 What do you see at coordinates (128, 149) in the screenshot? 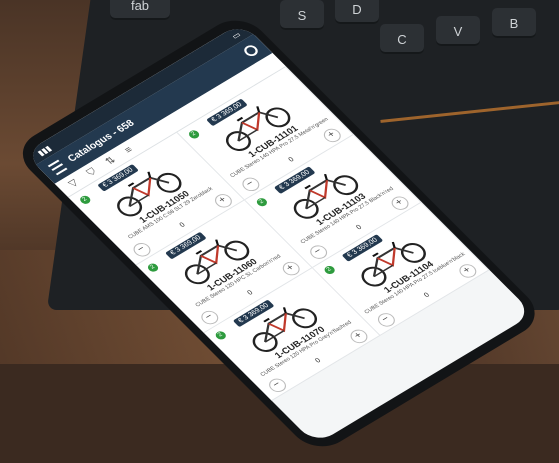
I see `view-list-icon: ≡` at bounding box center [128, 149].